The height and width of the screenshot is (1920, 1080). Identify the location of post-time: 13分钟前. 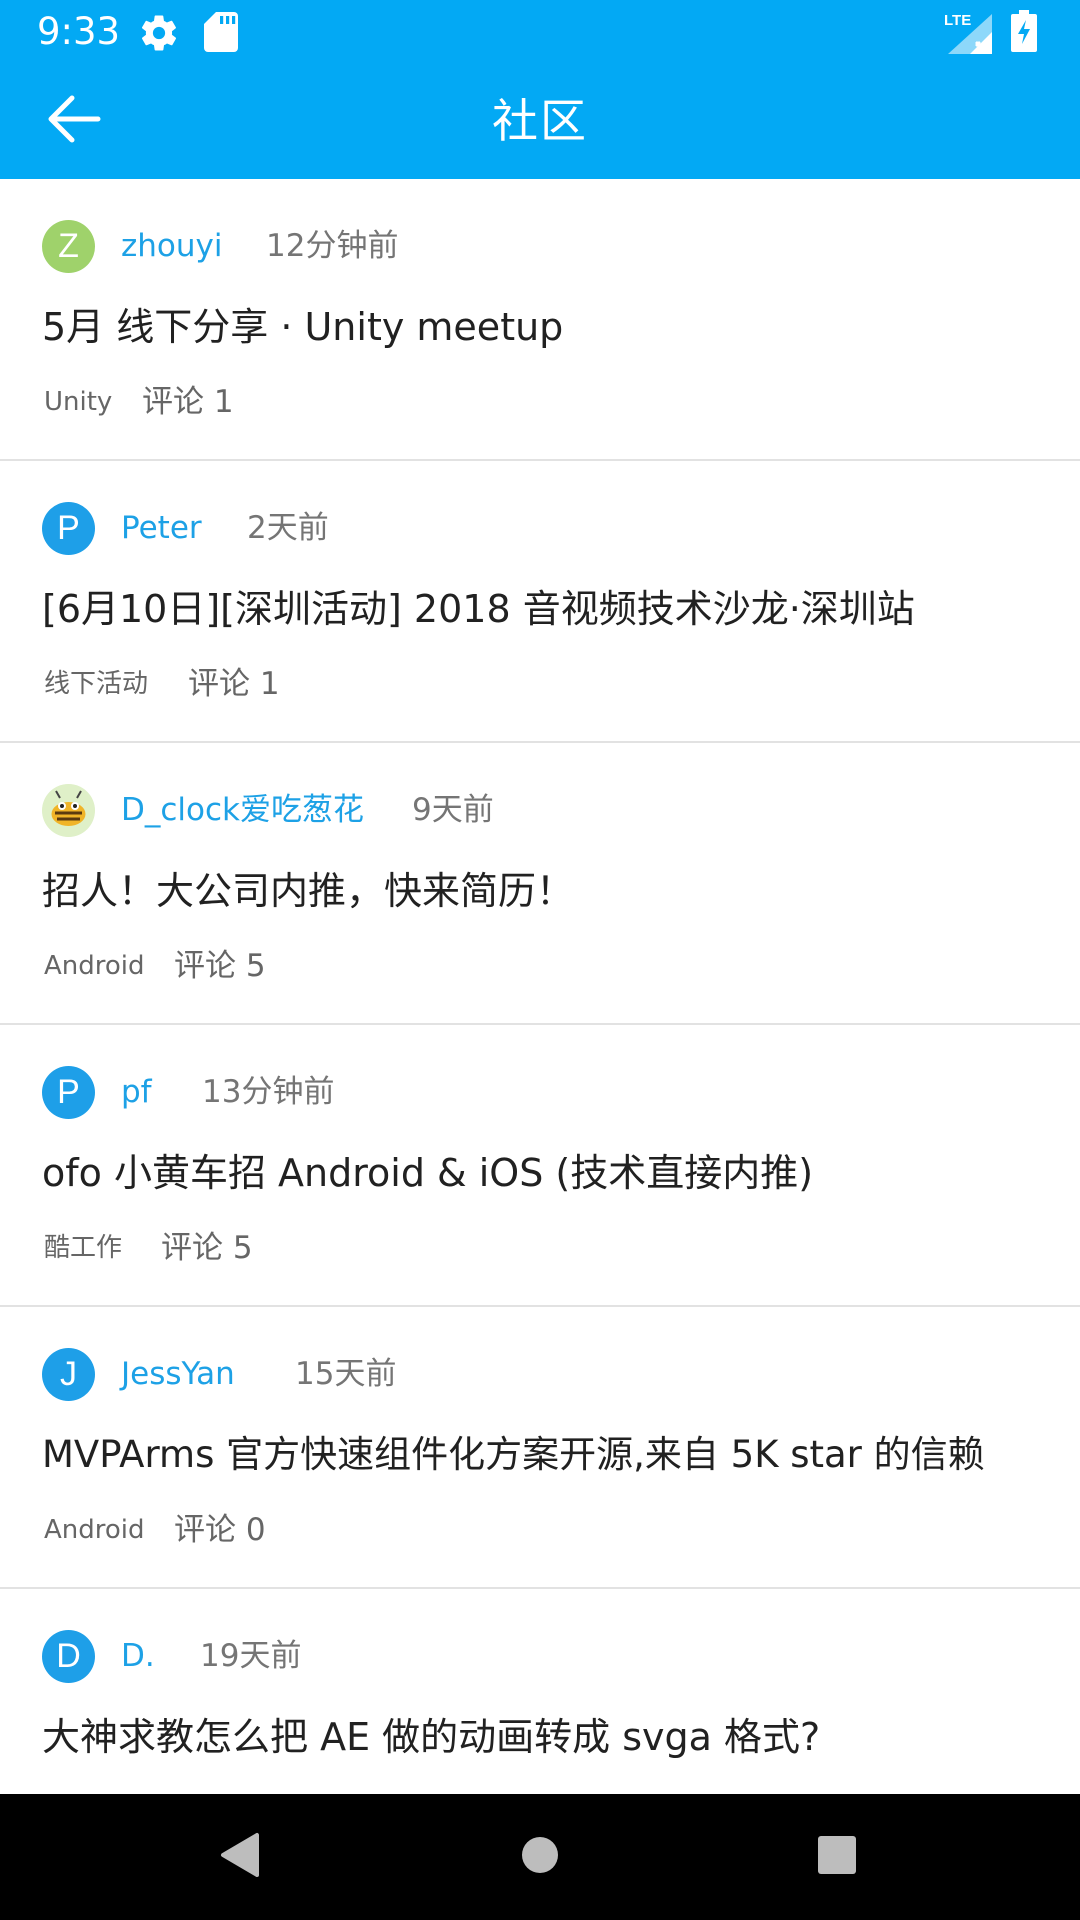
(268, 1092).